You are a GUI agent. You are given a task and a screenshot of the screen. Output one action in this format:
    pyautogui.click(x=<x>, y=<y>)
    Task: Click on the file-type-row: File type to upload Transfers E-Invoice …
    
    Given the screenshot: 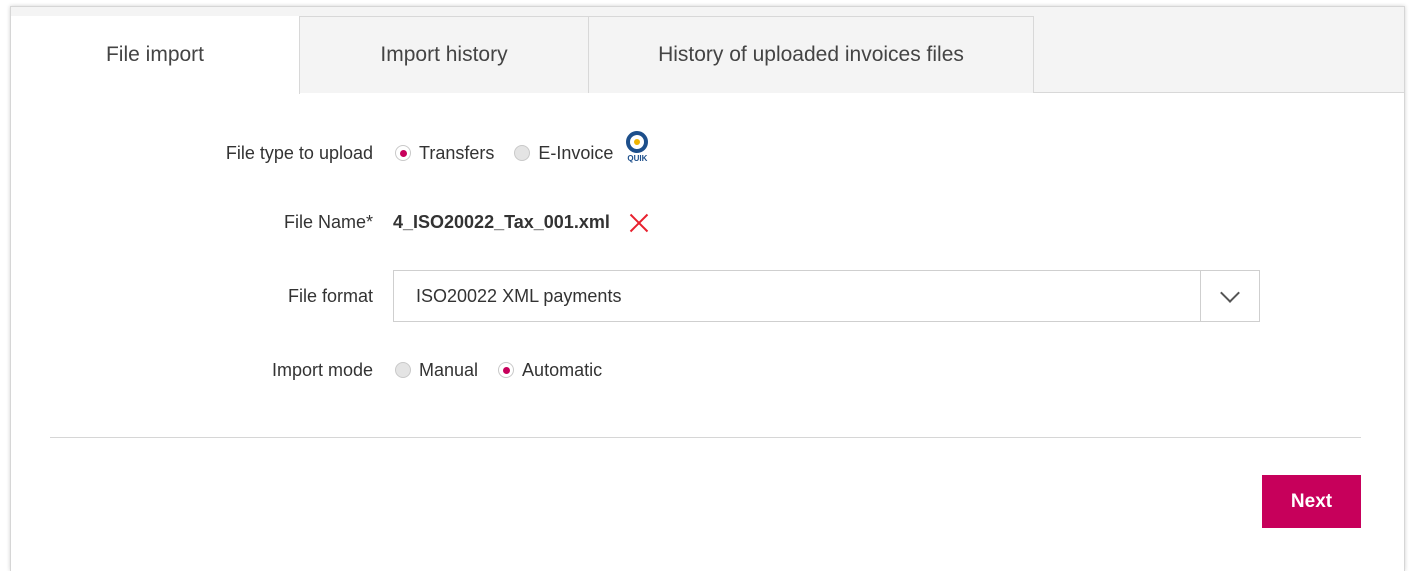 What is the action you would take?
    pyautogui.click(x=333, y=153)
    